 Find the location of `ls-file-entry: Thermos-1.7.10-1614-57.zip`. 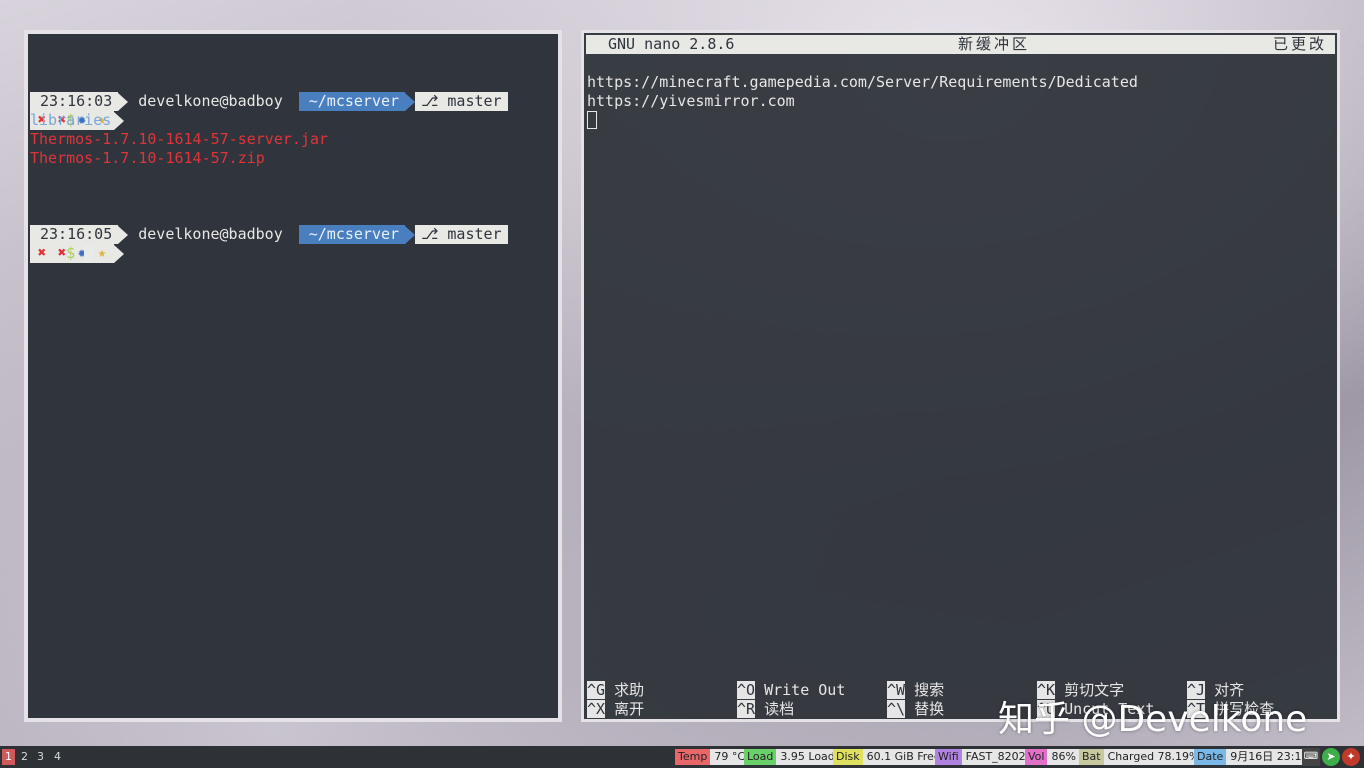

ls-file-entry: Thermos-1.7.10-1614-57.zip is located at coordinates (147, 158).